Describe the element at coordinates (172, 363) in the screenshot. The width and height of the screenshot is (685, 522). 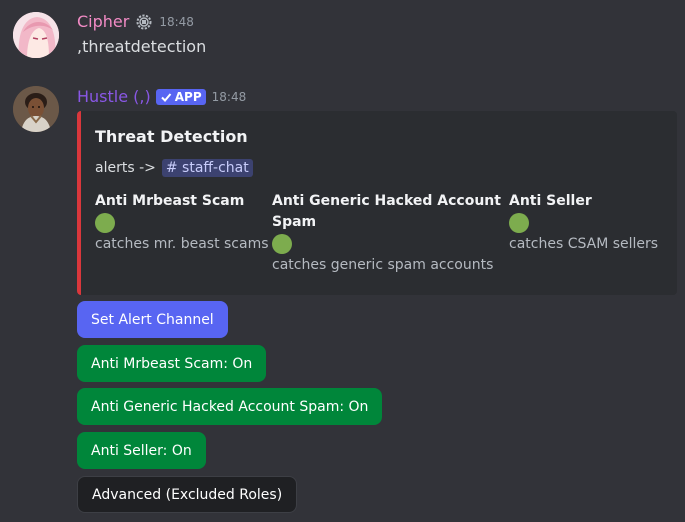
I see `anti-mrbeast-scam-toggle-button: Anti Mrbeast Scam: On` at that location.